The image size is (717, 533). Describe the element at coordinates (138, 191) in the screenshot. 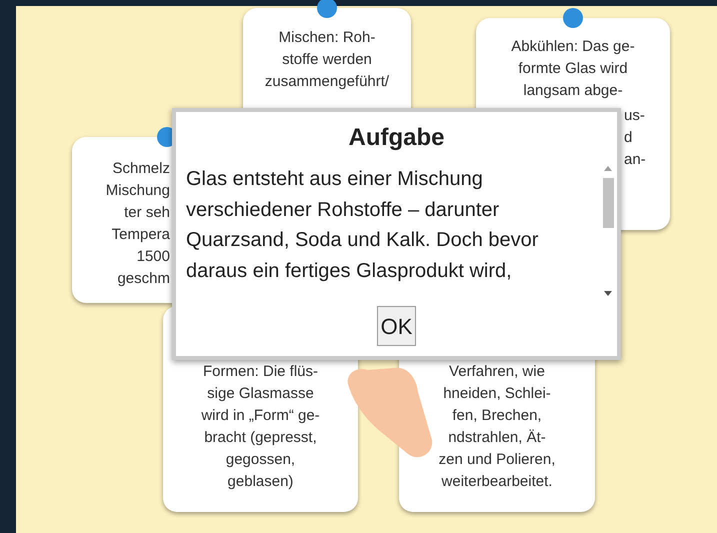

I see `card-text: Mischung` at that location.